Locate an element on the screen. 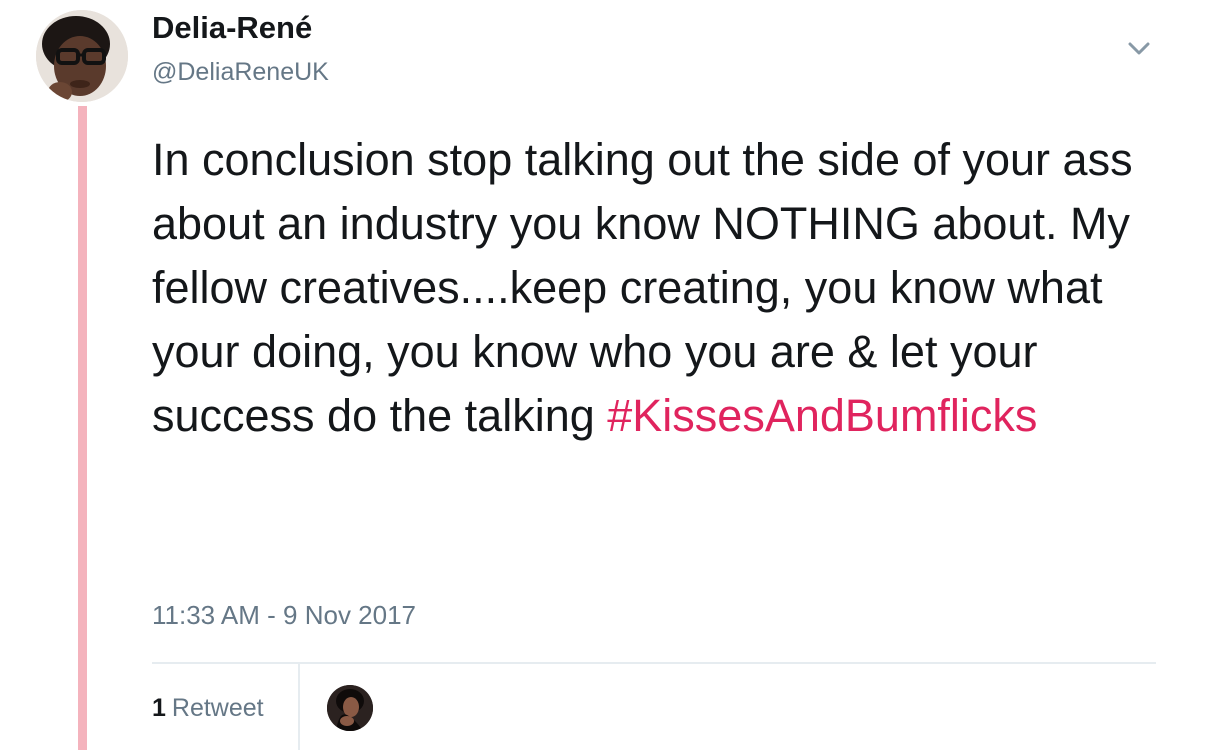 The height and width of the screenshot is (750, 1208). author-display-name: Delia-René is located at coordinates (232, 28).